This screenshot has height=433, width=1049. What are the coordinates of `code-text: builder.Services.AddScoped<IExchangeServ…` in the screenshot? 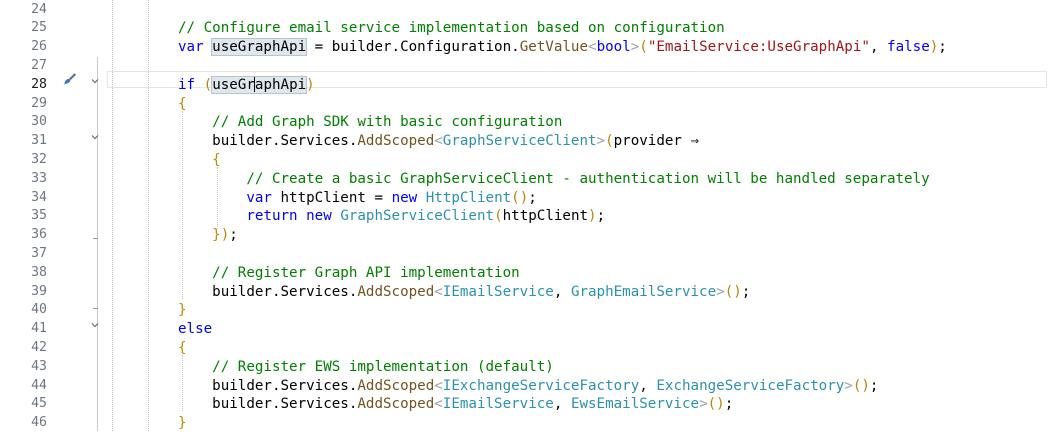 It's located at (528, 386).